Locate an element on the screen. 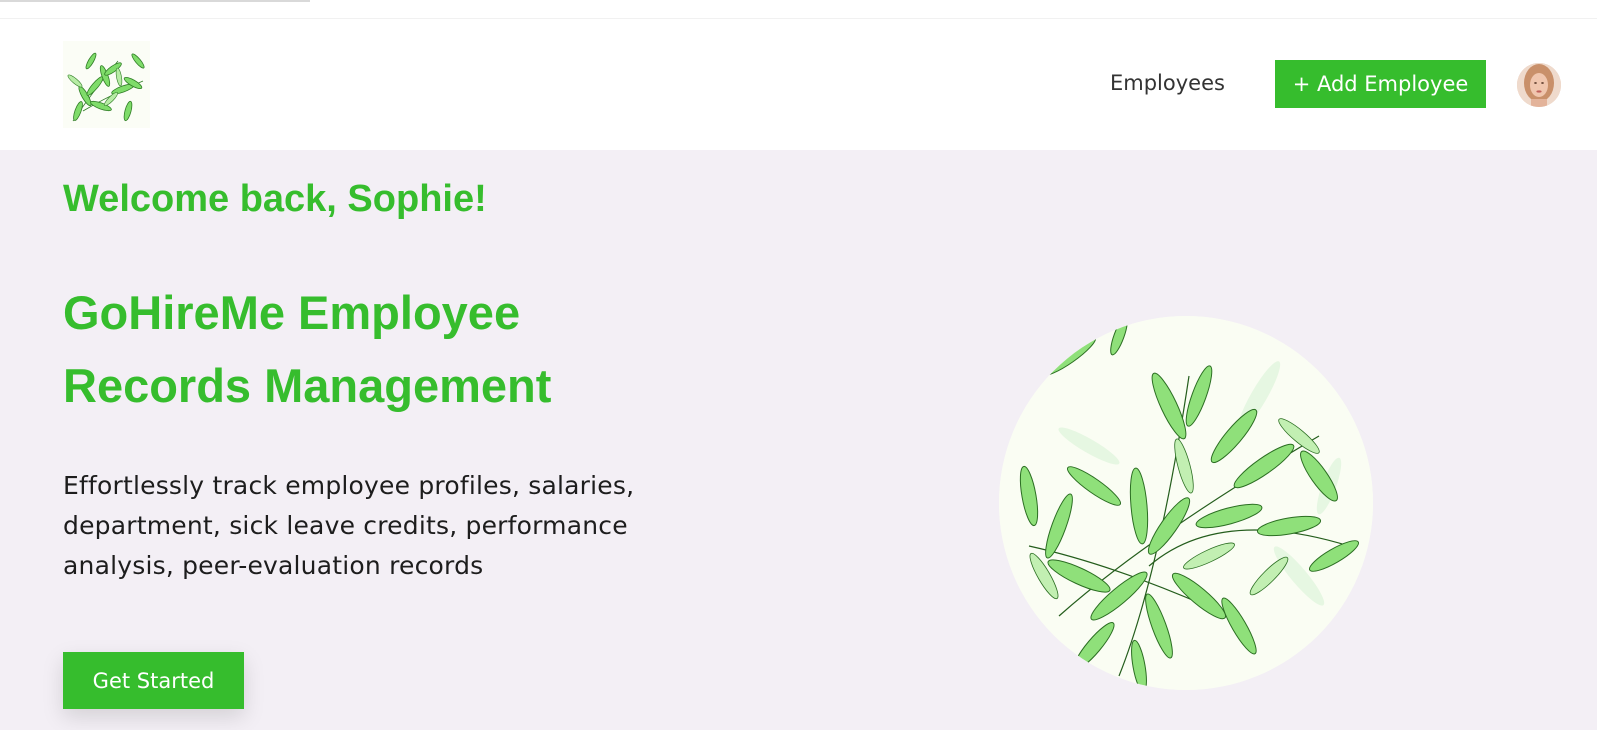 Image resolution: width=1597 pixels, height=732 pixels. hero-title: GoHireMe Employee Records Management is located at coordinates (373, 349).